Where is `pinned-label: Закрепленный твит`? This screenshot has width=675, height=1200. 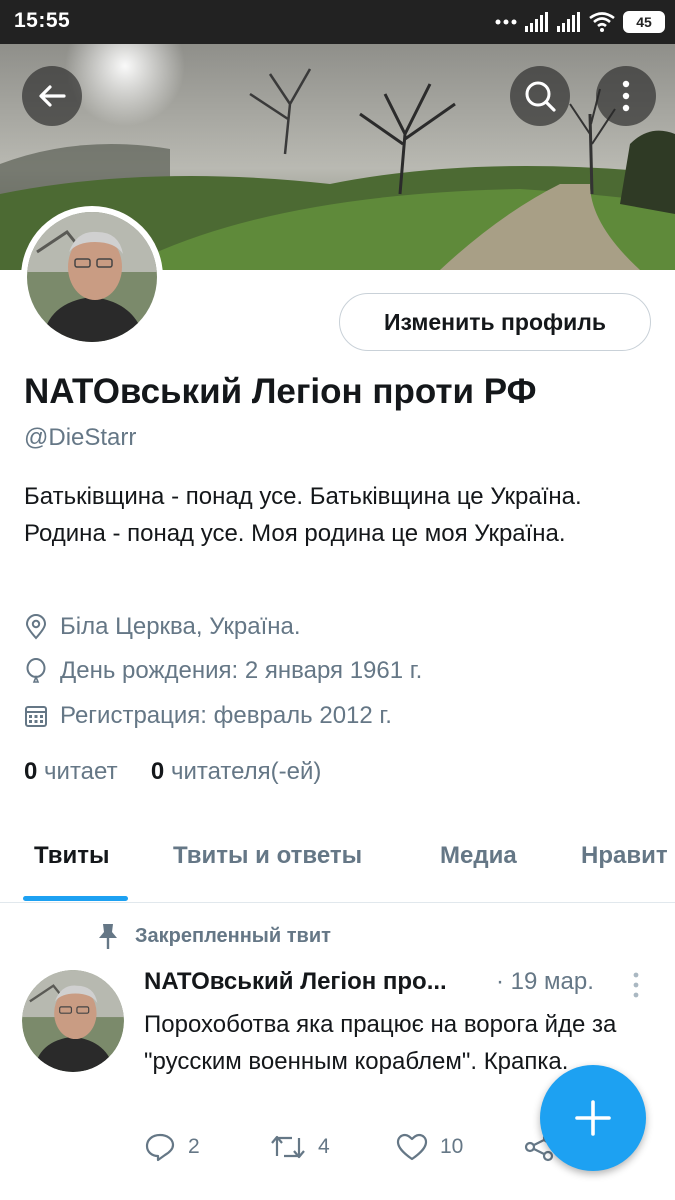 pinned-label: Закрепленный твит is located at coordinates (233, 935).